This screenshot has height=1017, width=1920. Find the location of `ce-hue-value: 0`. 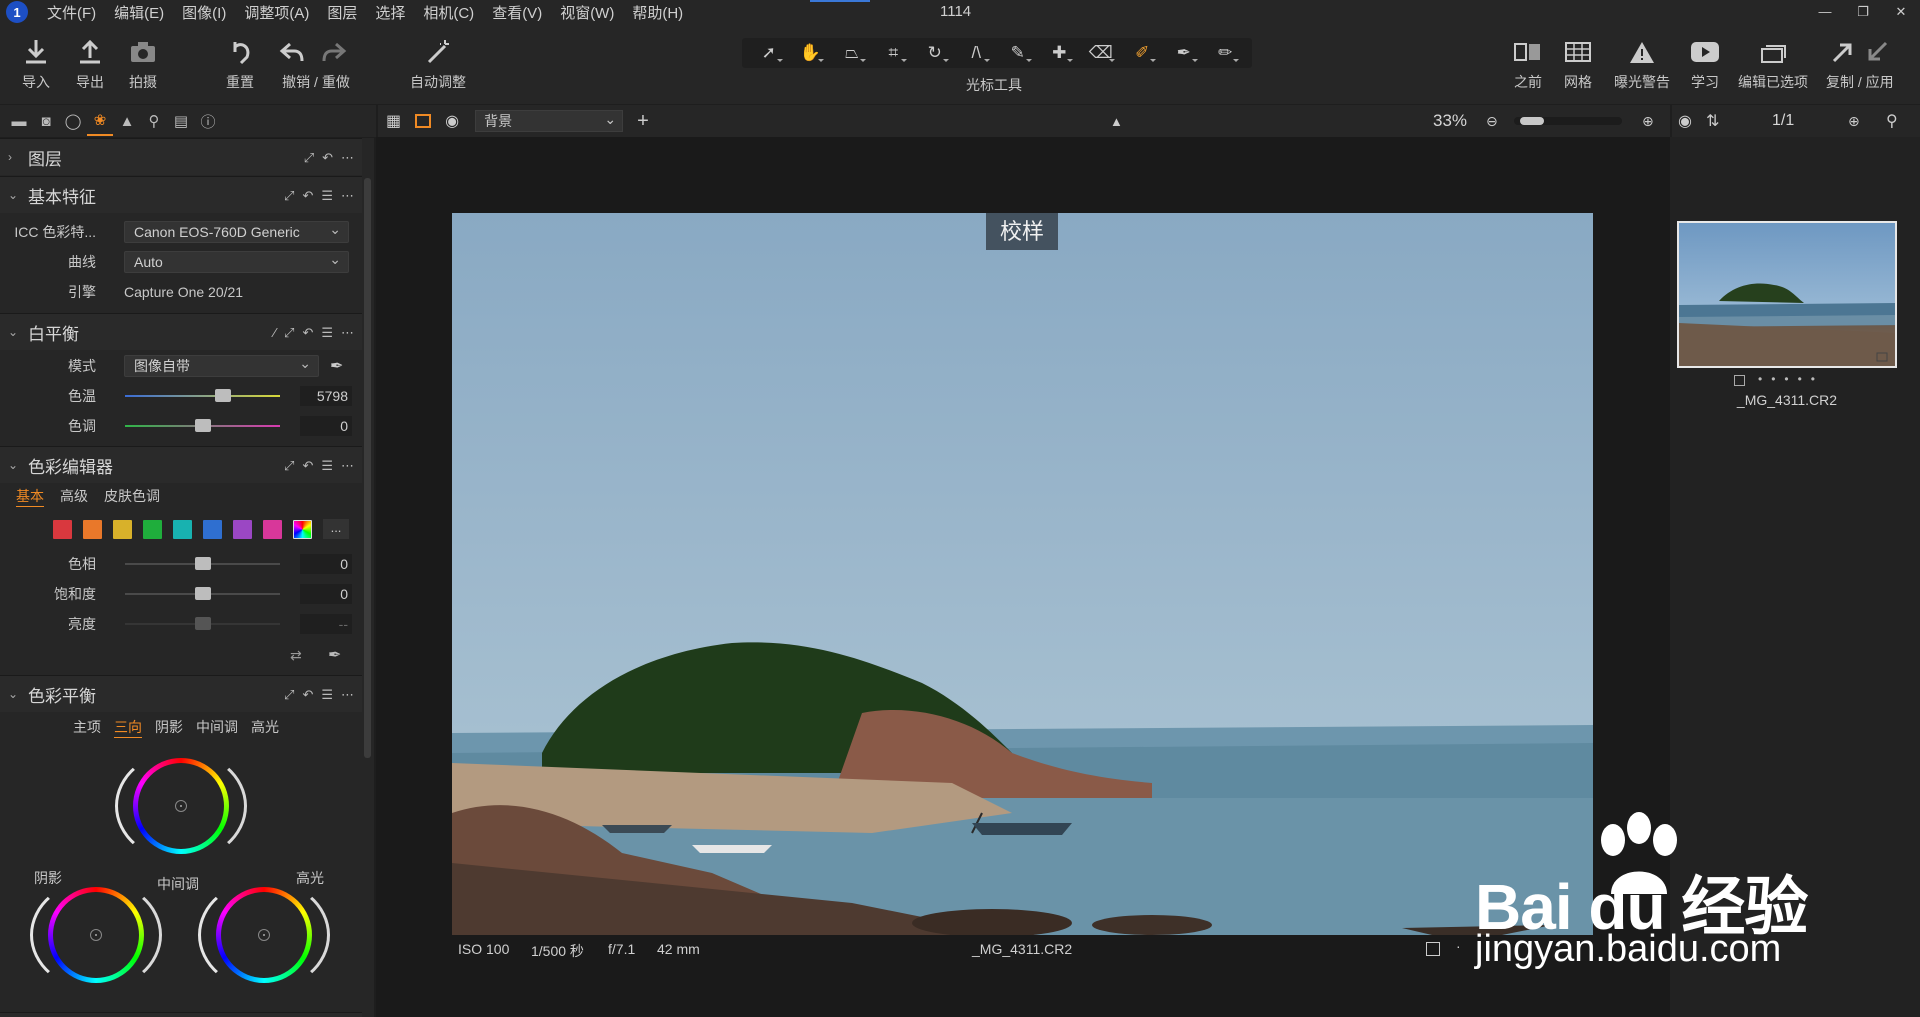

ce-hue-value: 0 is located at coordinates (326, 564).